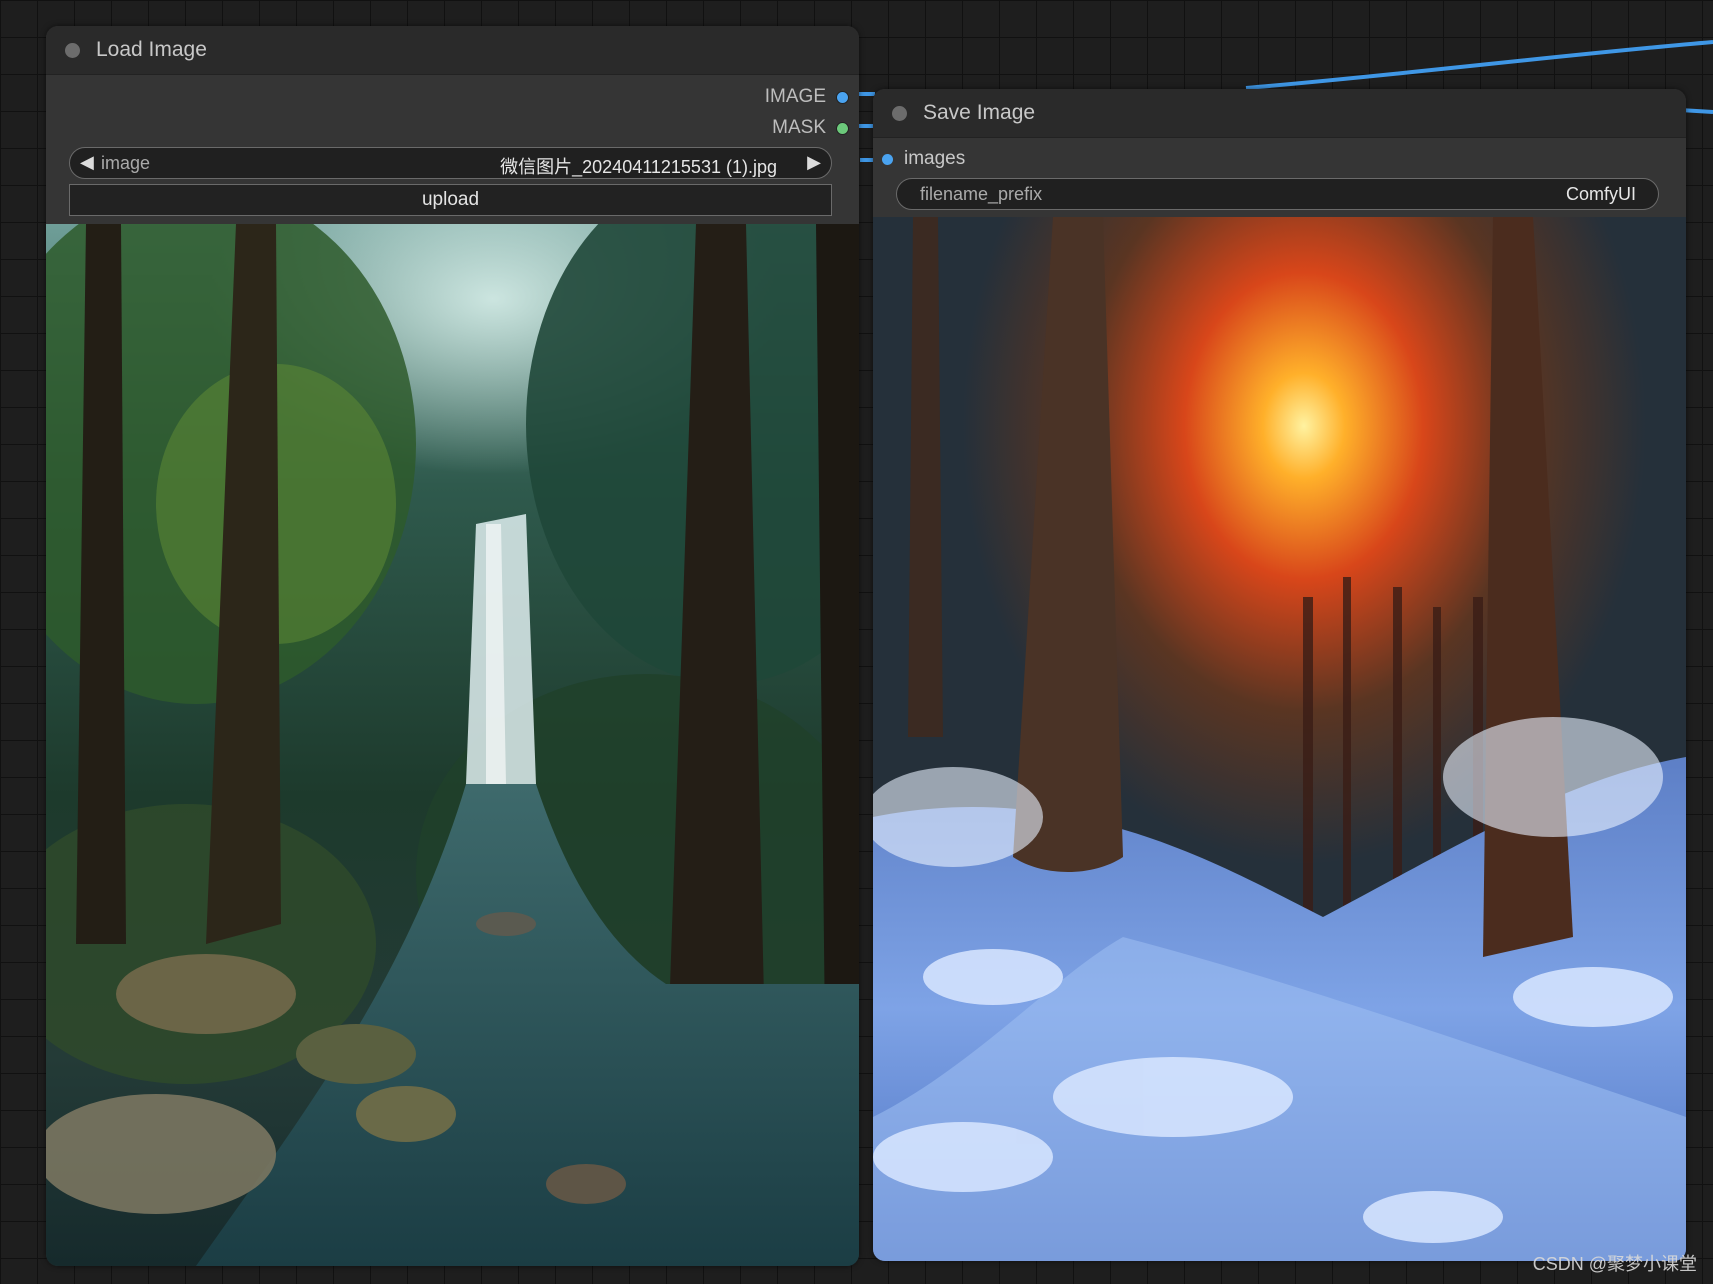 The height and width of the screenshot is (1284, 1713). What do you see at coordinates (450, 200) in the screenshot?
I see `upload-button: upload` at bounding box center [450, 200].